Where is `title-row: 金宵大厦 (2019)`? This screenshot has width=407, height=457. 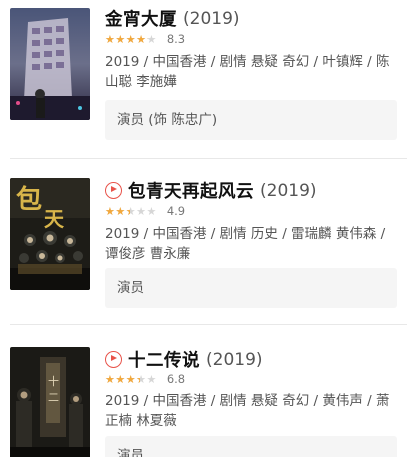
title-row: 金宵大厦 (2019) is located at coordinates (172, 18).